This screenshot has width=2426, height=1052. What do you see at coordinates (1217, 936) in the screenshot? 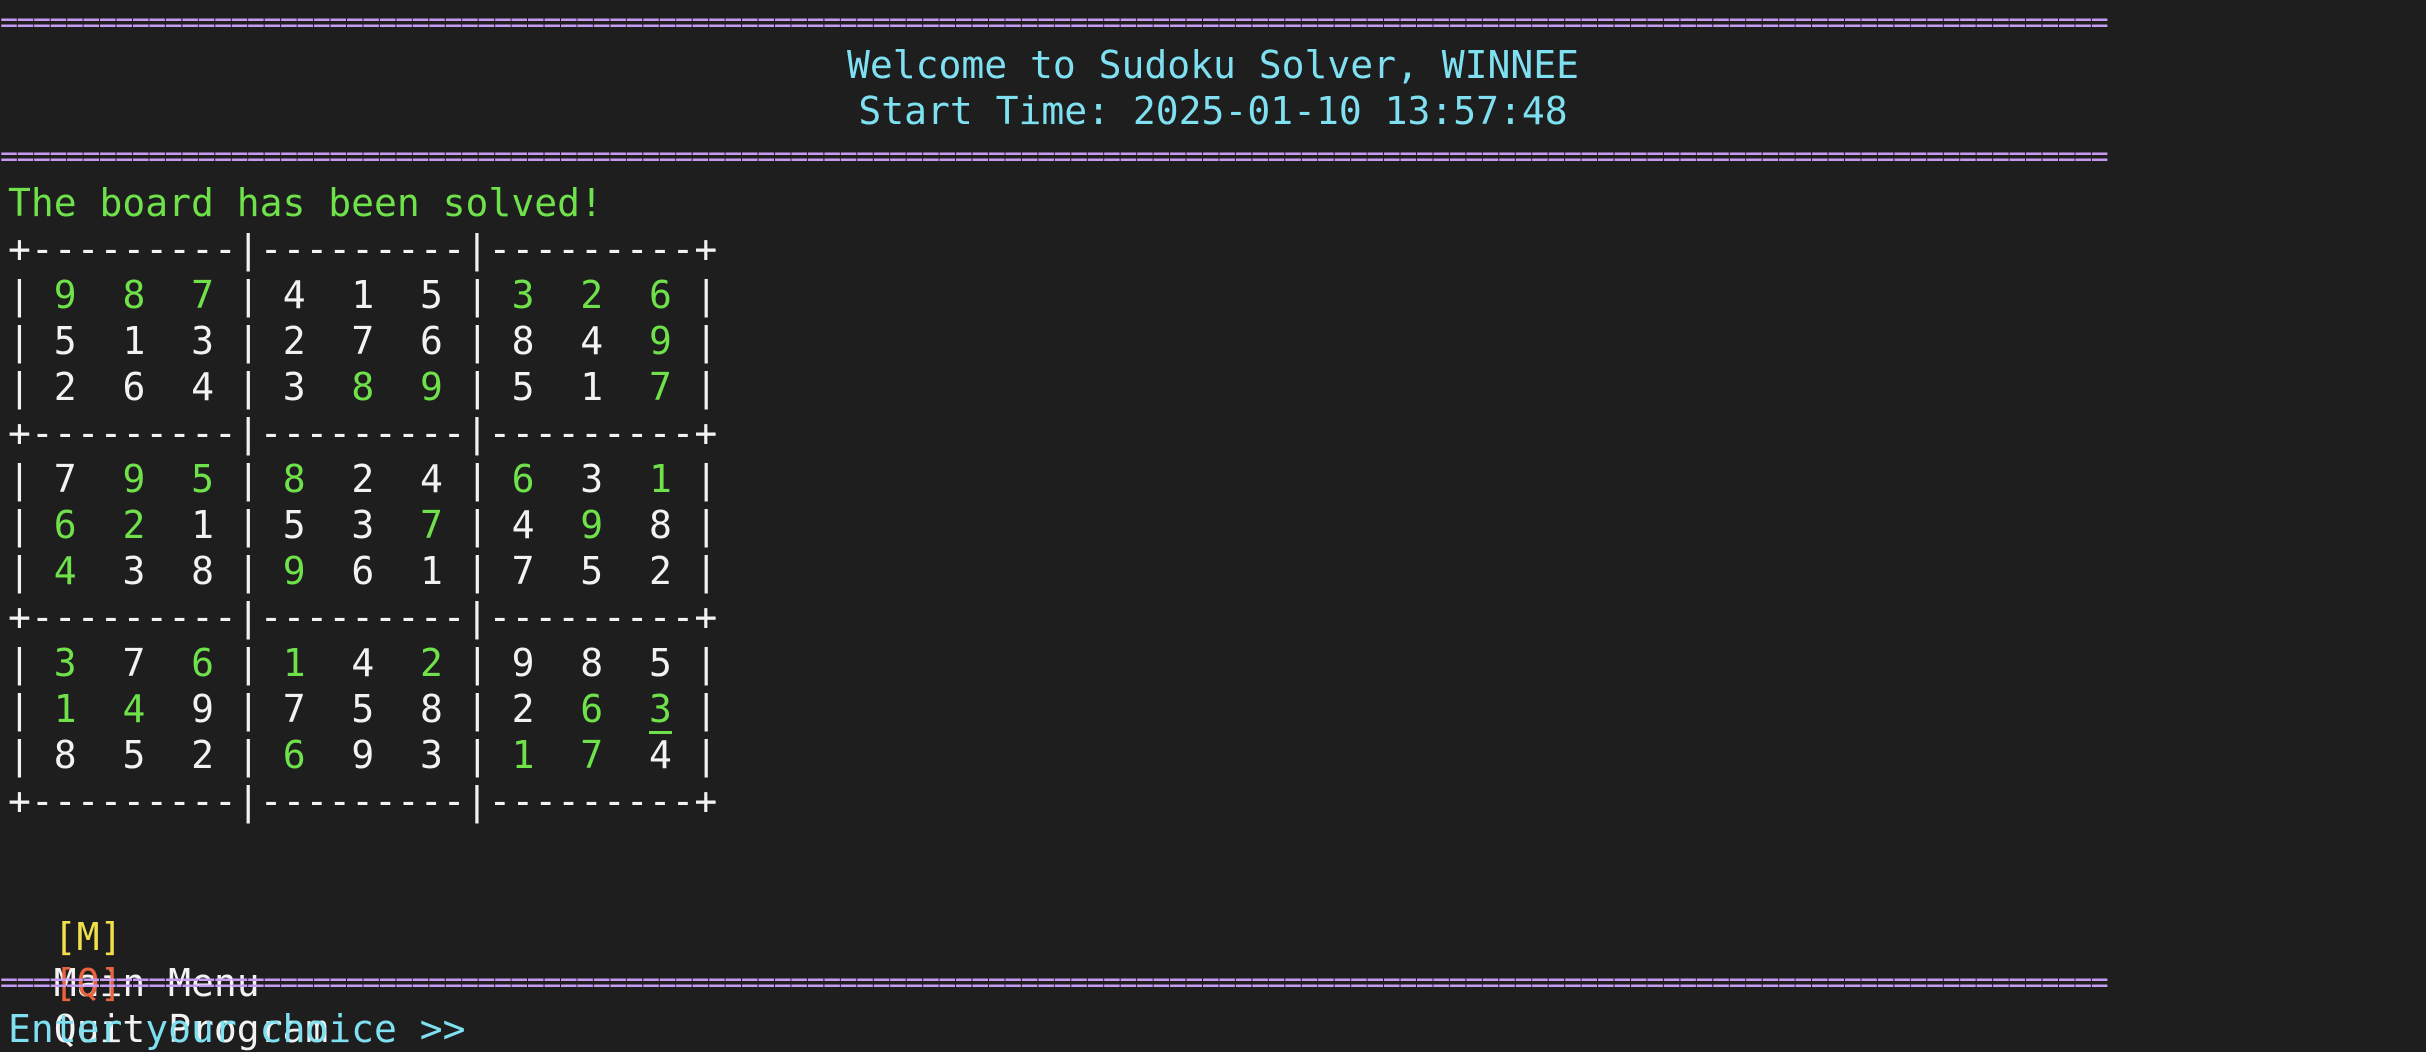
I see `menu-item-main: [M] Main Menu` at bounding box center [1217, 936].